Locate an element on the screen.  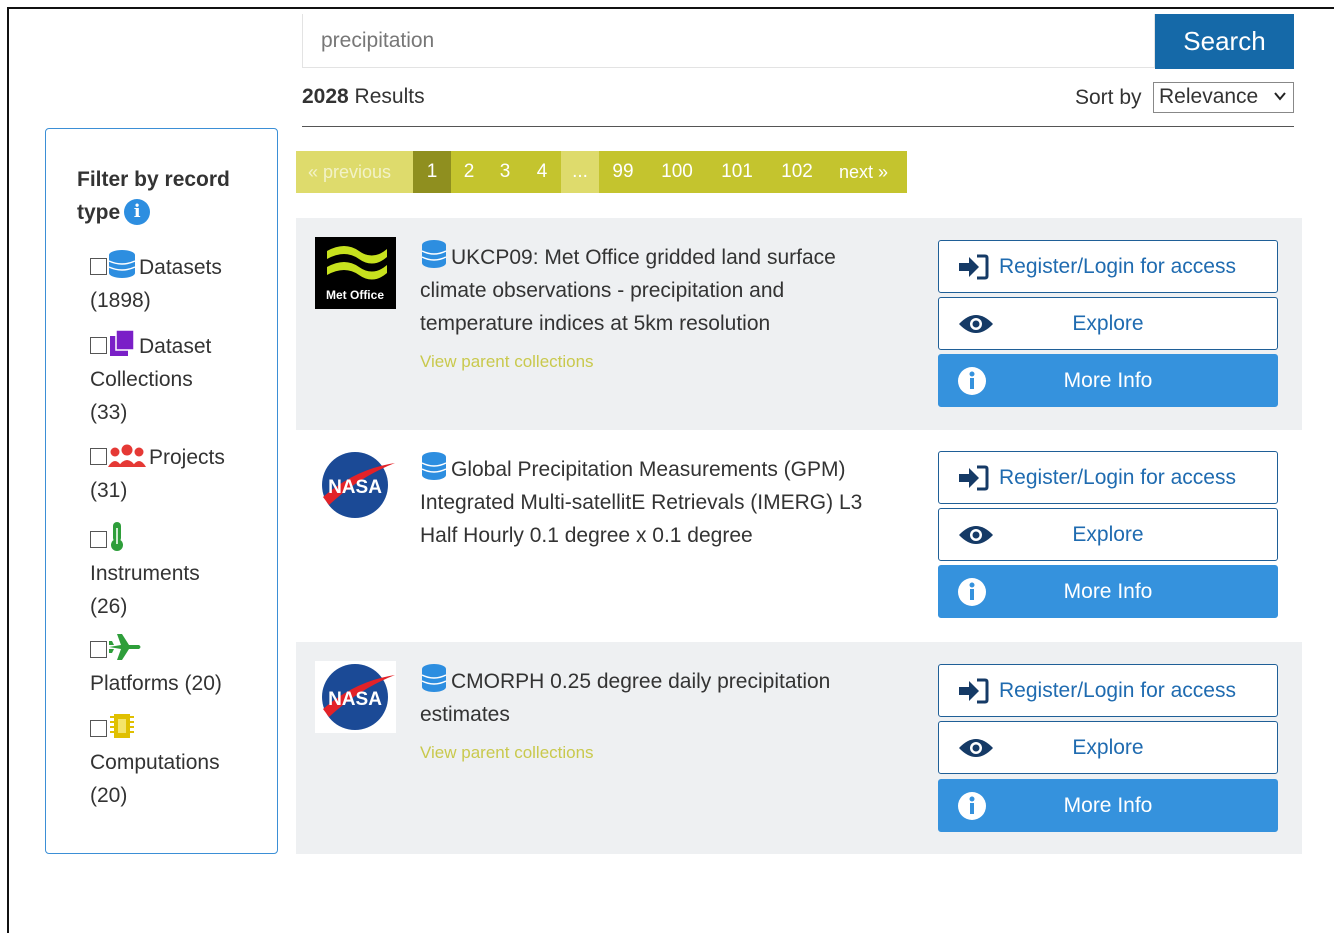
chip-icon is located at coordinates (122, 726).